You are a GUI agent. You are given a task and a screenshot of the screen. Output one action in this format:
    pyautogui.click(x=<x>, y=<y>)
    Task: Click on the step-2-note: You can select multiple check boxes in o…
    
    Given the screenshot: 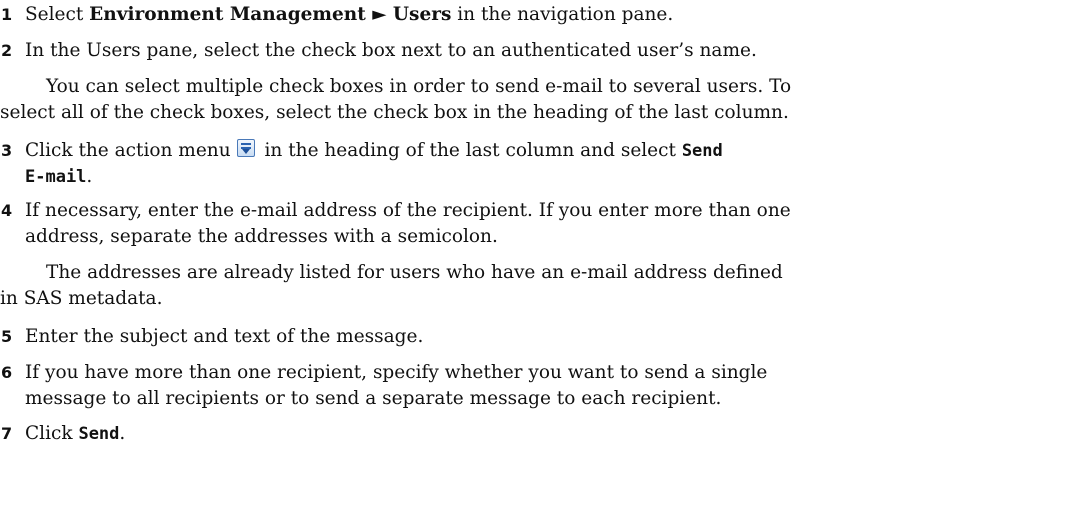 What is the action you would take?
    pyautogui.click(x=419, y=86)
    